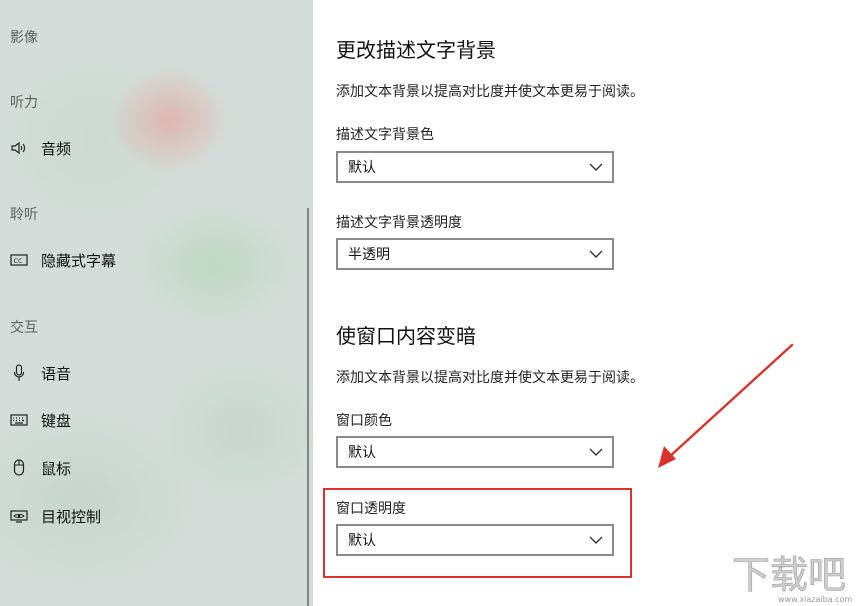  What do you see at coordinates (416, 50) in the screenshot?
I see `section-title-caption-background: 更改描述文字背景` at bounding box center [416, 50].